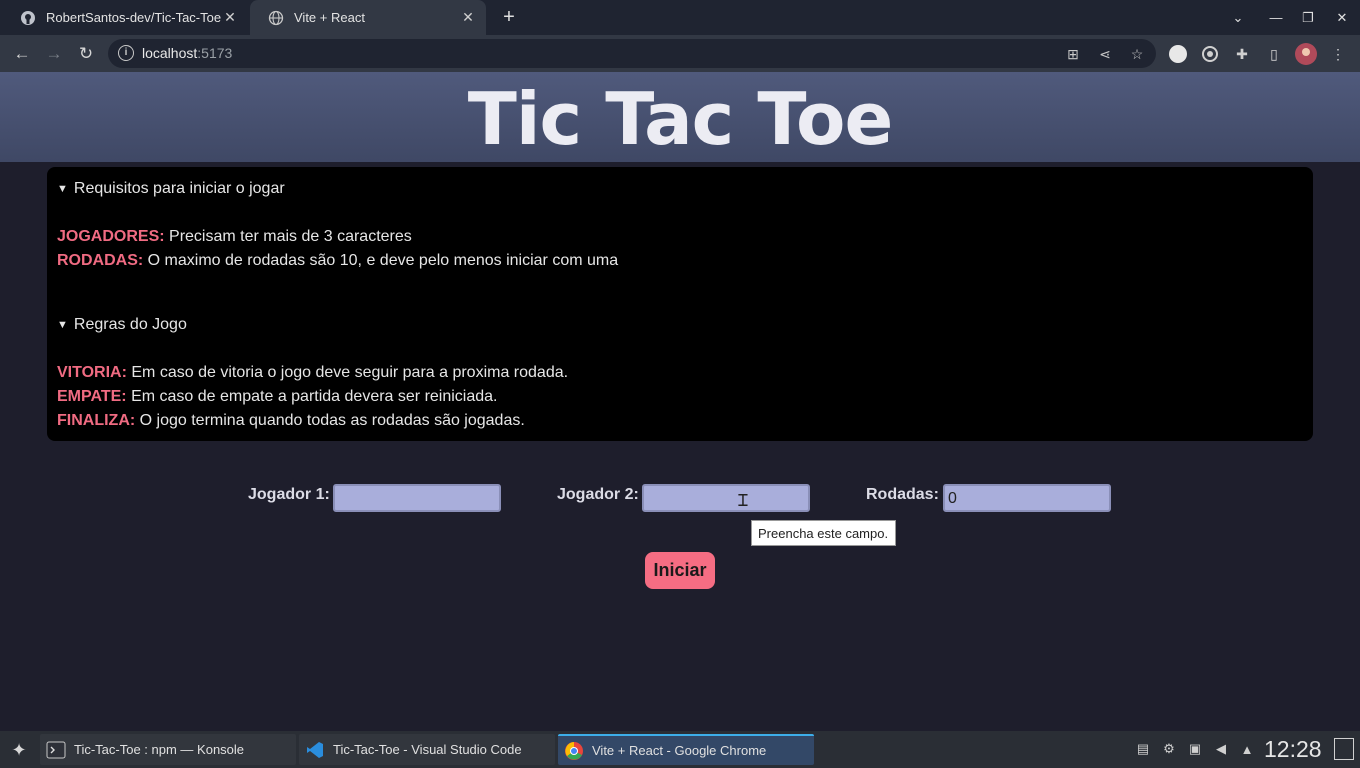 Image resolution: width=1360 pixels, height=768 pixels. Describe the element at coordinates (315, 750) in the screenshot. I see `vscode-icon` at that location.